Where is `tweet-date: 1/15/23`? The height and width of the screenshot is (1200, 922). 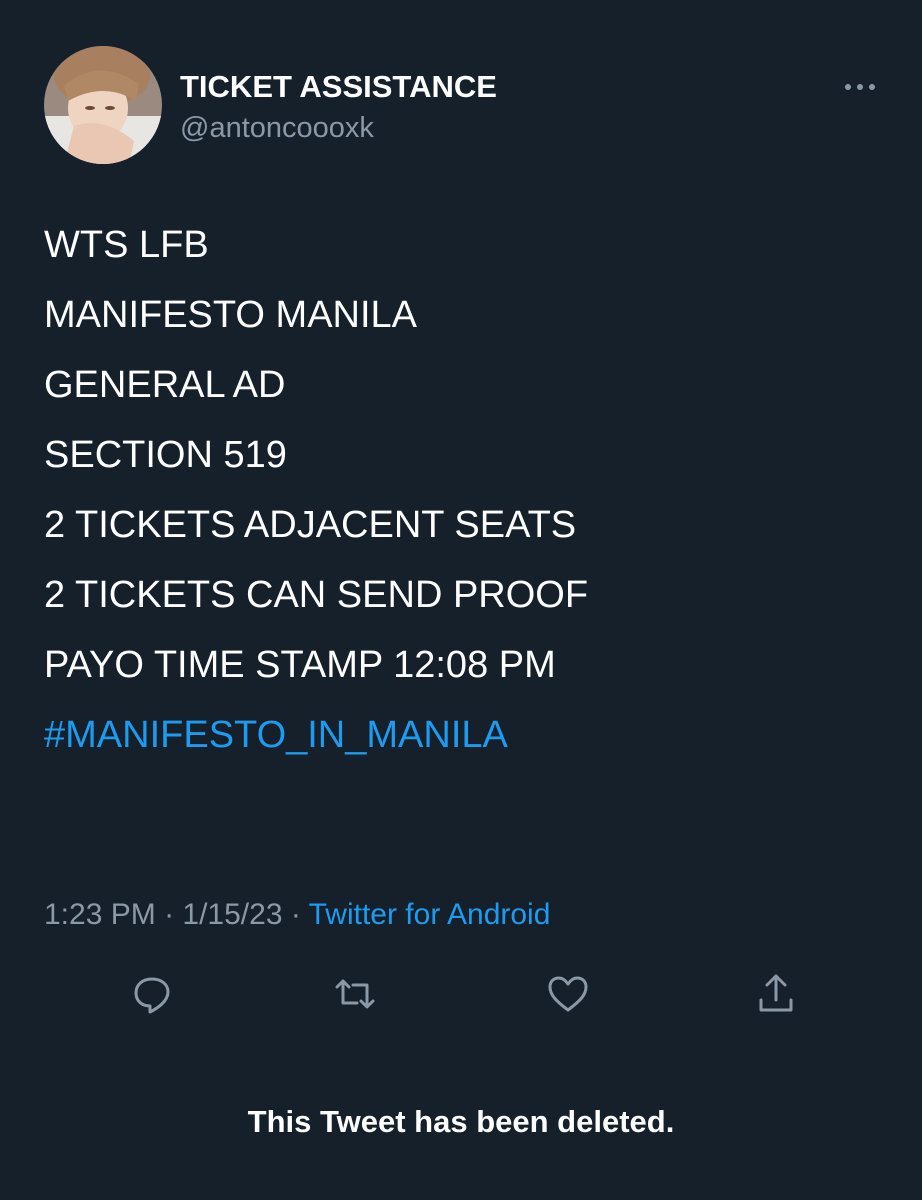 tweet-date: 1/15/23 is located at coordinates (232, 914).